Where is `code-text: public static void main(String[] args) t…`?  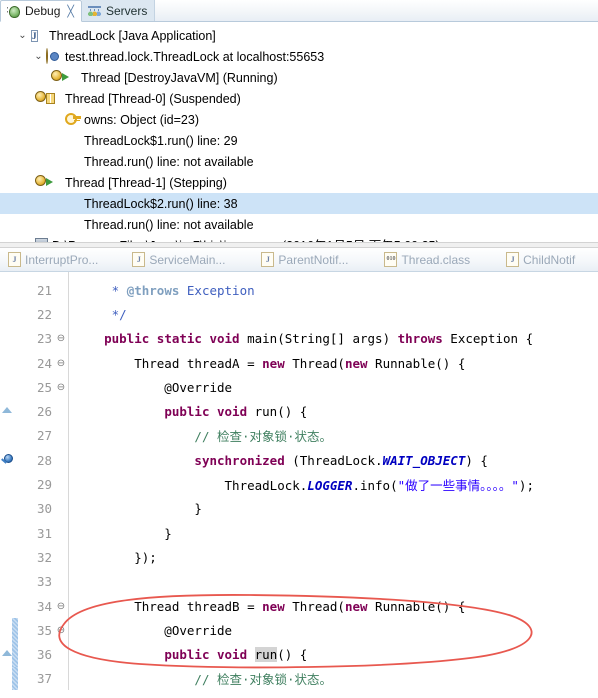
code-text: public static void main(String[] args) t… is located at coordinates (333, 338).